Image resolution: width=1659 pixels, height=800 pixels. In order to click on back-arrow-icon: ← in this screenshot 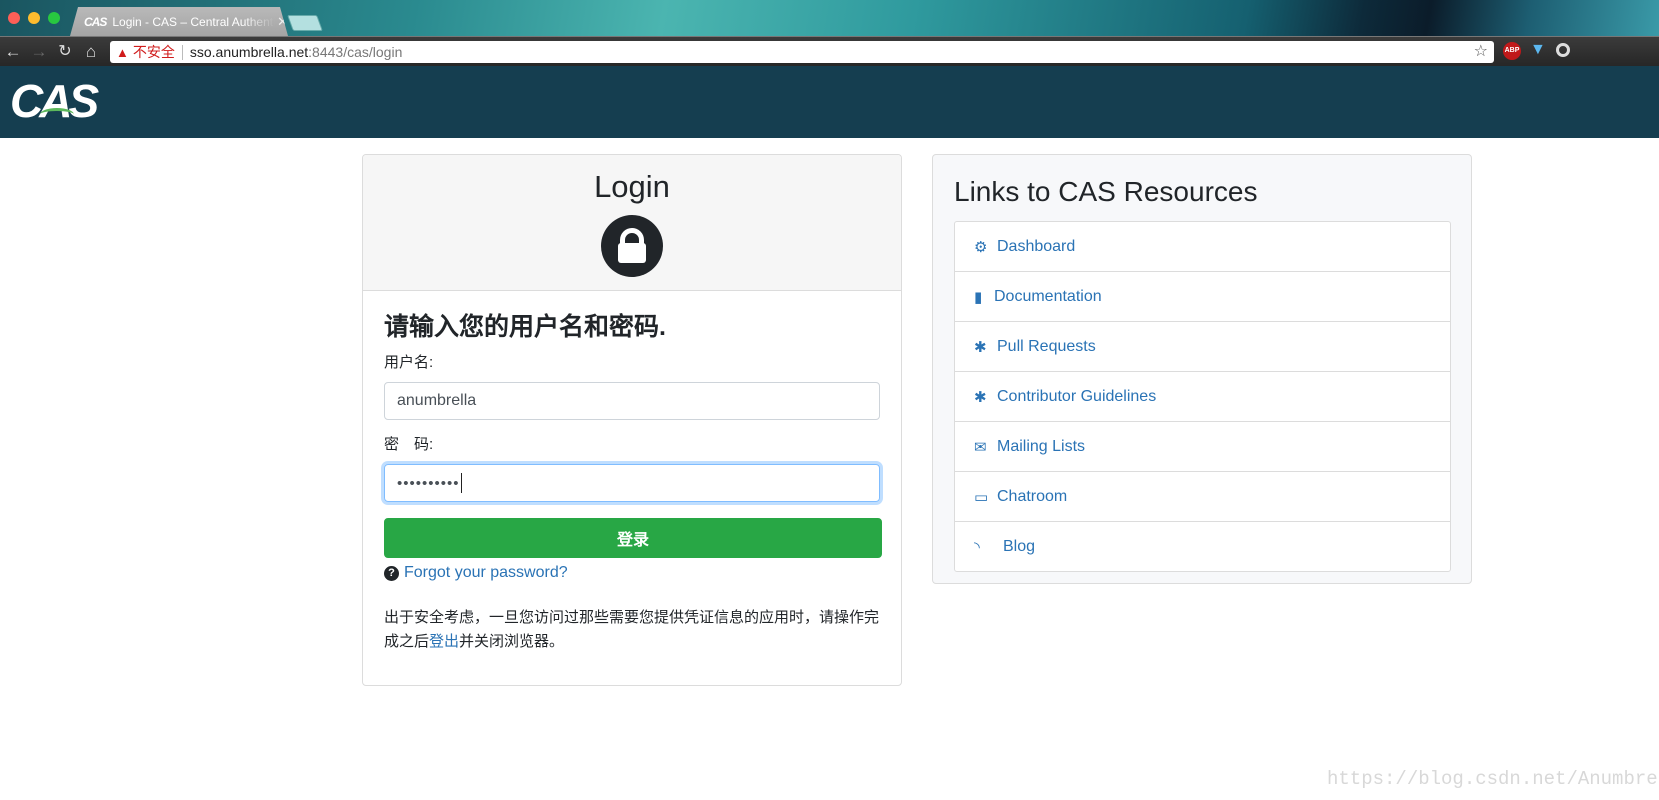, I will do `click(13, 52)`.